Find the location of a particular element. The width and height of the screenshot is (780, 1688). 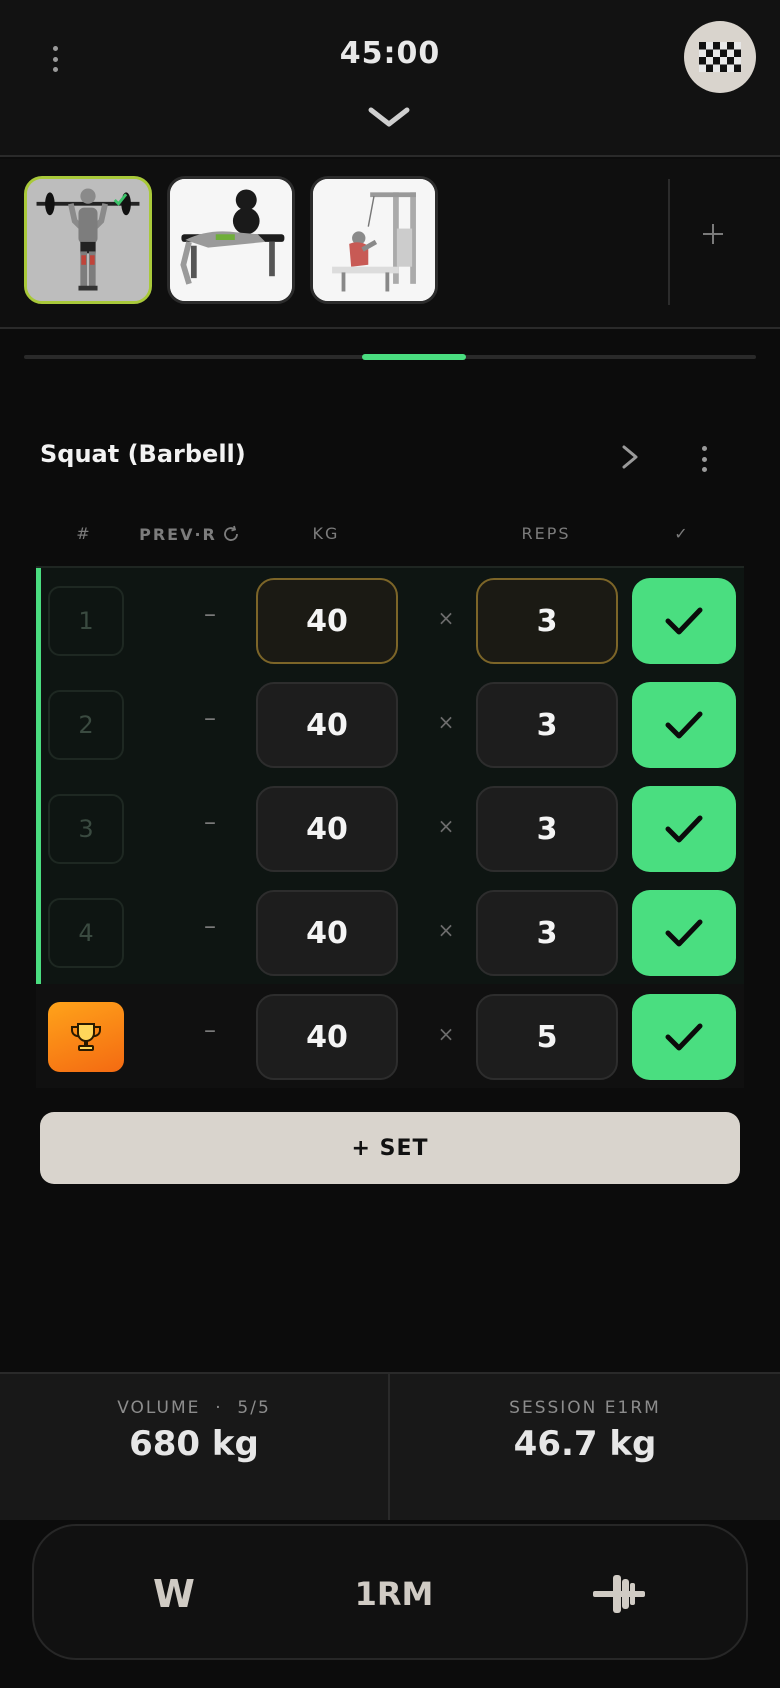

checkered-flag-icon is located at coordinates (720, 57).